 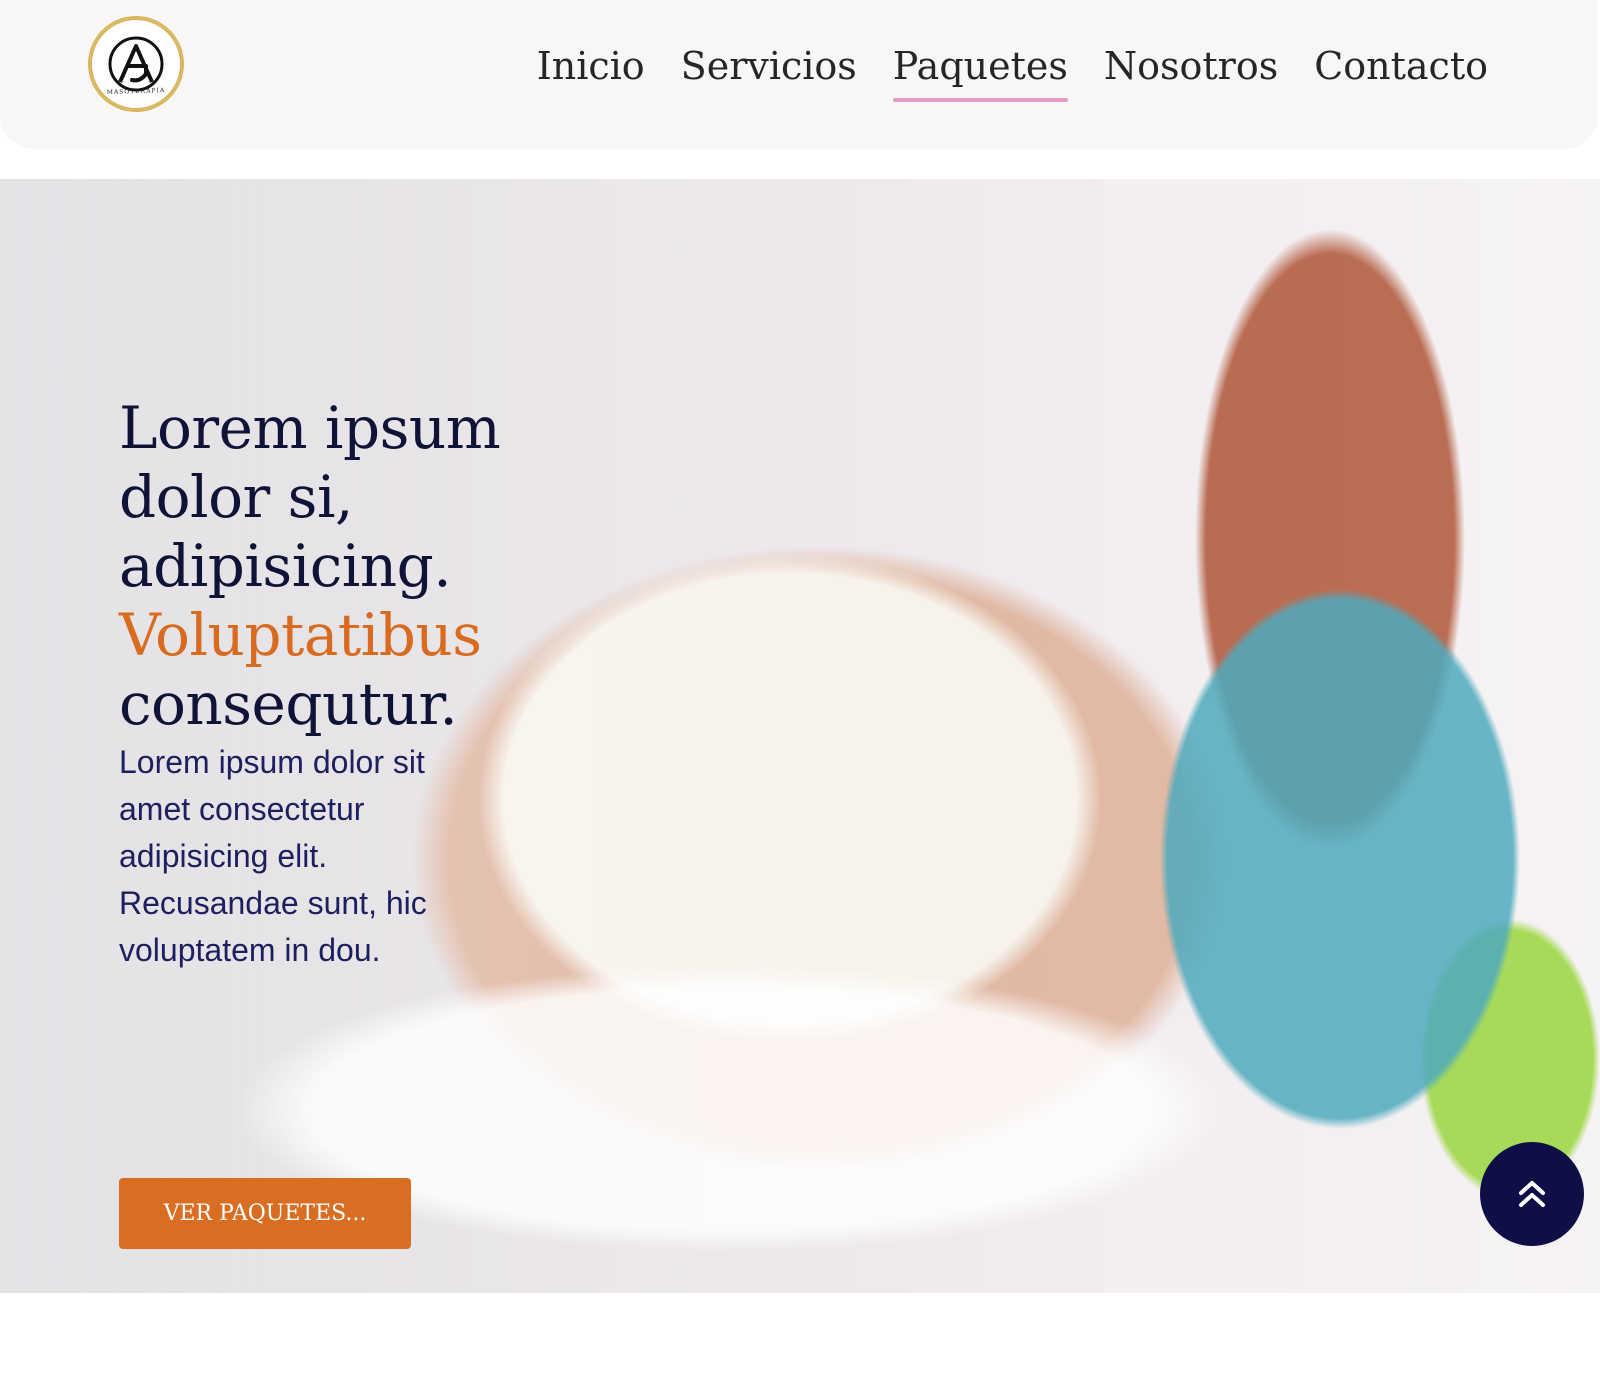 What do you see at coordinates (236, 497) in the screenshot?
I see `hero-title-line-2: dolor si,` at bounding box center [236, 497].